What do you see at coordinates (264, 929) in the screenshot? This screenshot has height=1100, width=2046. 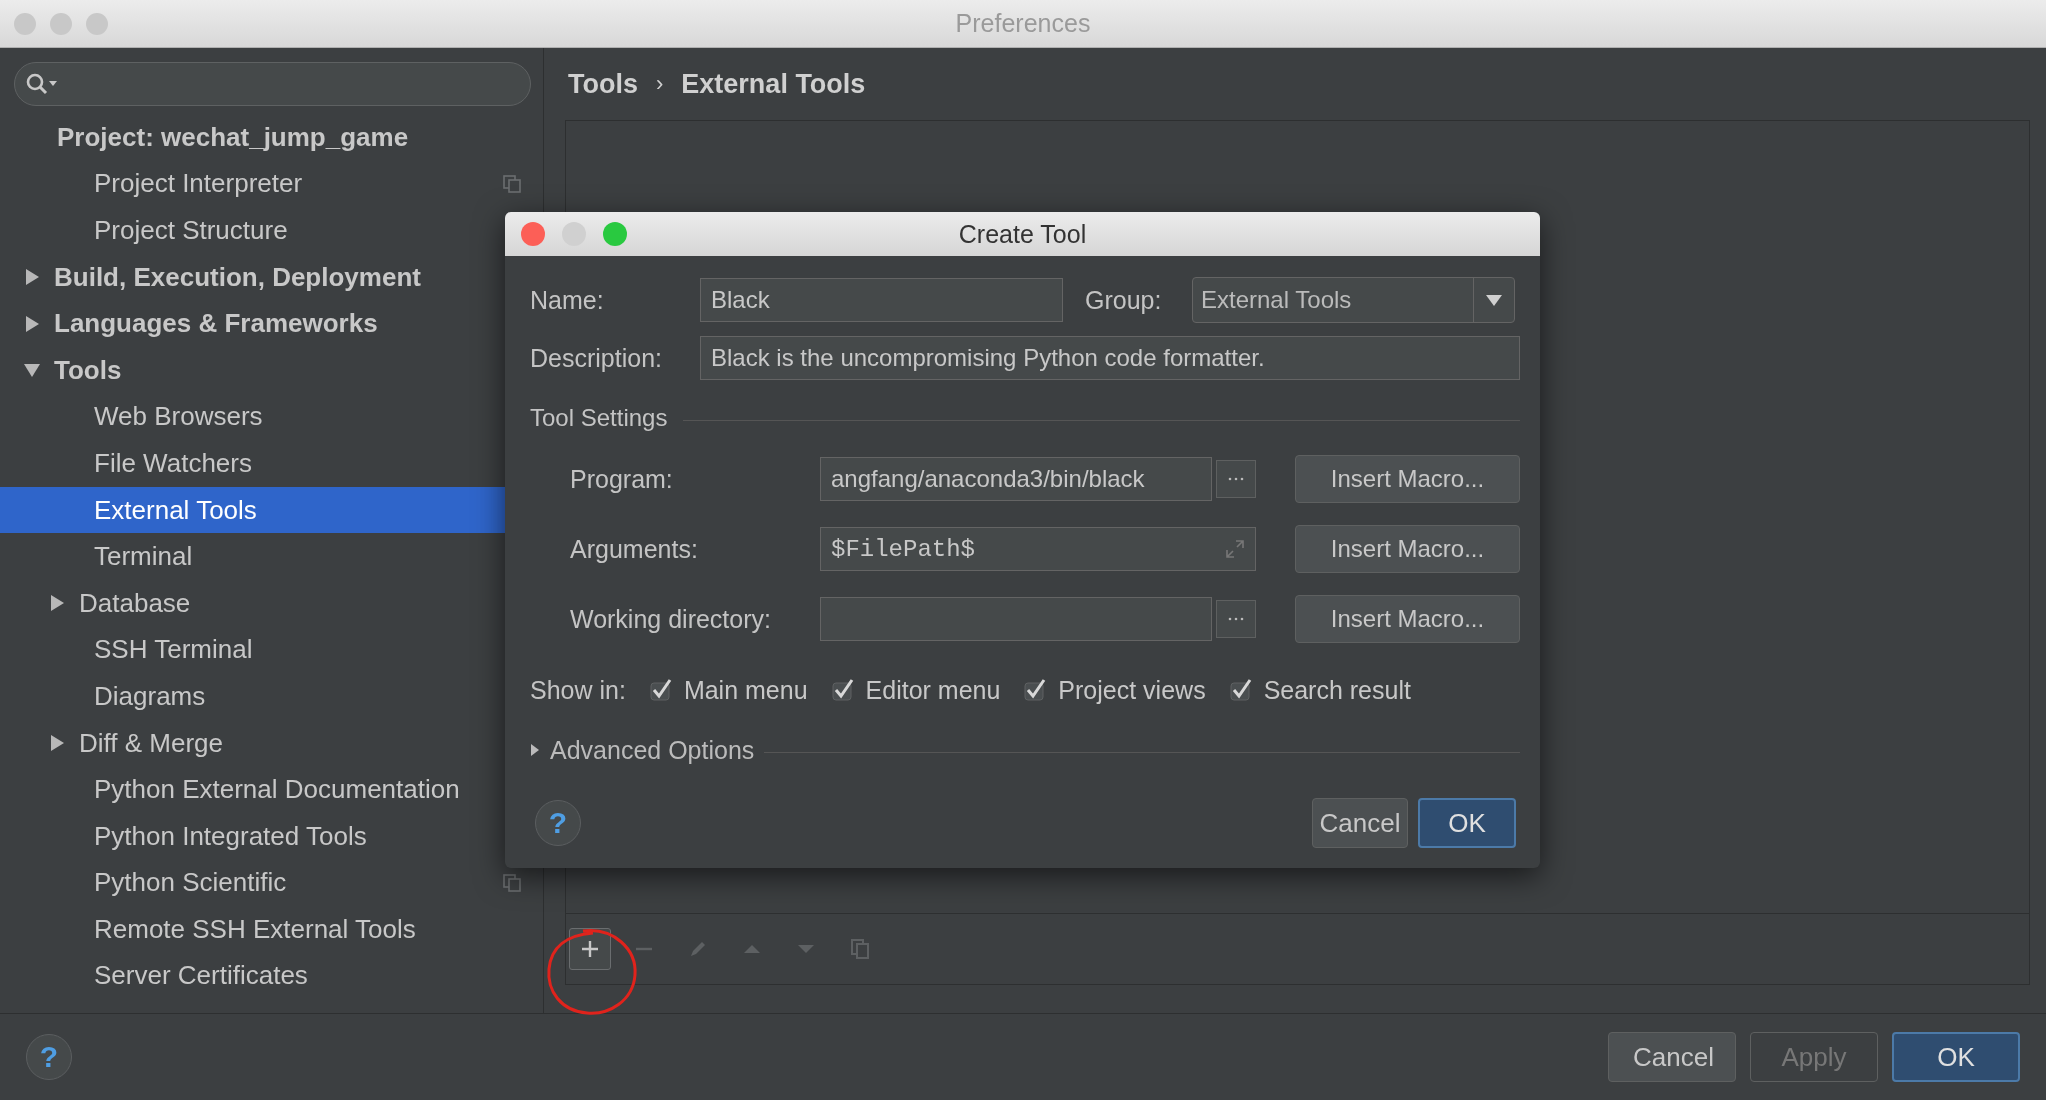 I see `sidebar-item: Remote SSH External Tools` at bounding box center [264, 929].